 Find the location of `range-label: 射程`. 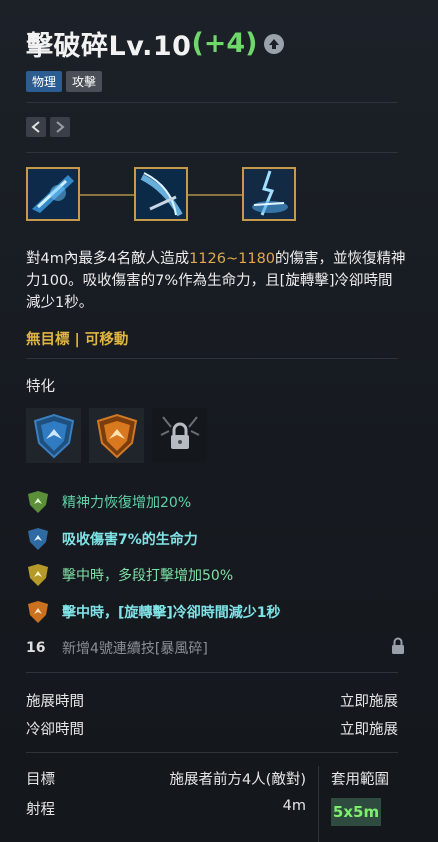

range-label: 射程 is located at coordinates (40, 810).